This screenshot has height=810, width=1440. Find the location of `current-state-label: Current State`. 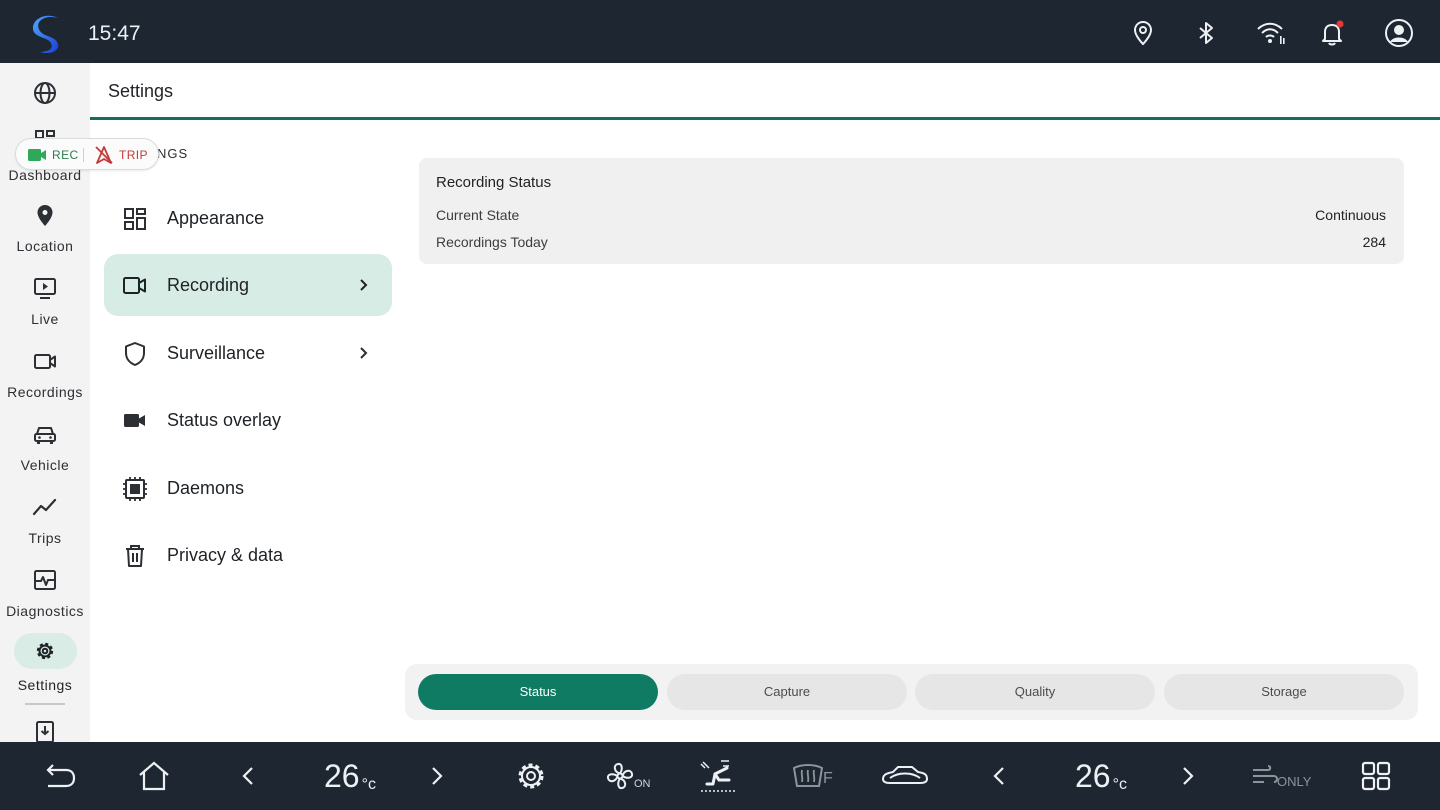

current-state-label: Current State is located at coordinates (478, 215).